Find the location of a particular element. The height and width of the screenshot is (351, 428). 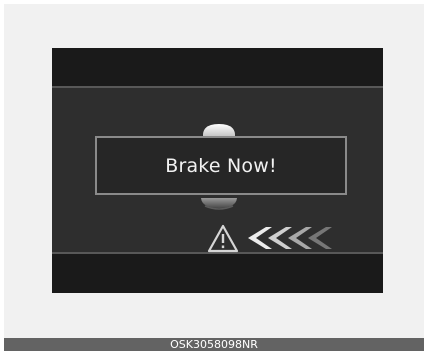

alert-message: Brake Now! is located at coordinates (221, 165).